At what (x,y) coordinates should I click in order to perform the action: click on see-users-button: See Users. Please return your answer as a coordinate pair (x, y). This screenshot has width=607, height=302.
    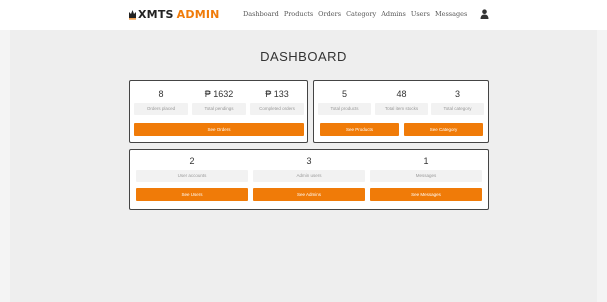
    Looking at the image, I should click on (192, 194).